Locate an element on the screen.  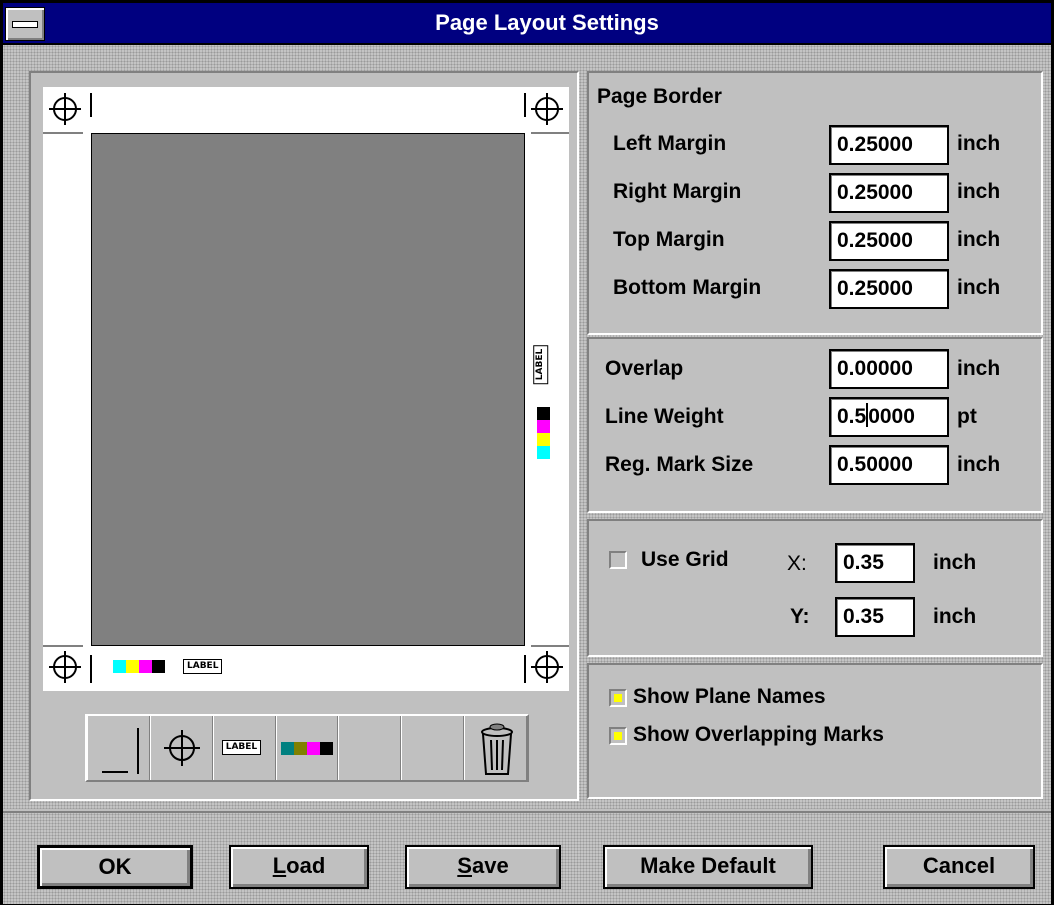
reg-mark-size-label: Reg. Mark Size is located at coordinates (679, 464).